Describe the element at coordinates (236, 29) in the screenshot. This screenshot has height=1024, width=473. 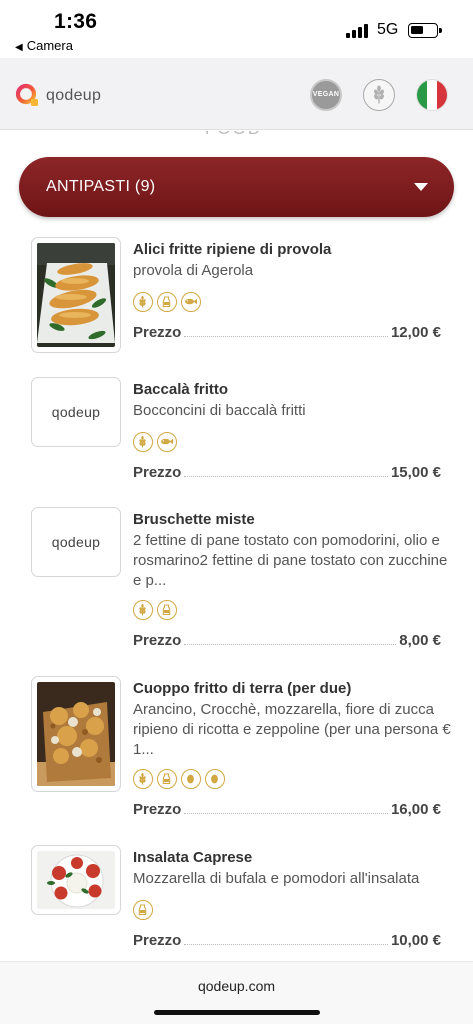
I see `status-bar: 1:36 ◀ Camera 5G` at that location.